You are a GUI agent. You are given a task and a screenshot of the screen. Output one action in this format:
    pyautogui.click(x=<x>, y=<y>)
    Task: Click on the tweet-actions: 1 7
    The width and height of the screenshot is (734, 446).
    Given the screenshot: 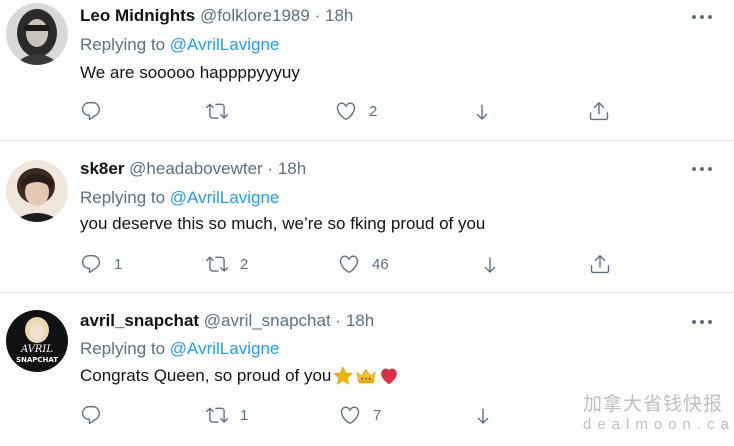 What is the action you would take?
    pyautogui.click(x=360, y=415)
    